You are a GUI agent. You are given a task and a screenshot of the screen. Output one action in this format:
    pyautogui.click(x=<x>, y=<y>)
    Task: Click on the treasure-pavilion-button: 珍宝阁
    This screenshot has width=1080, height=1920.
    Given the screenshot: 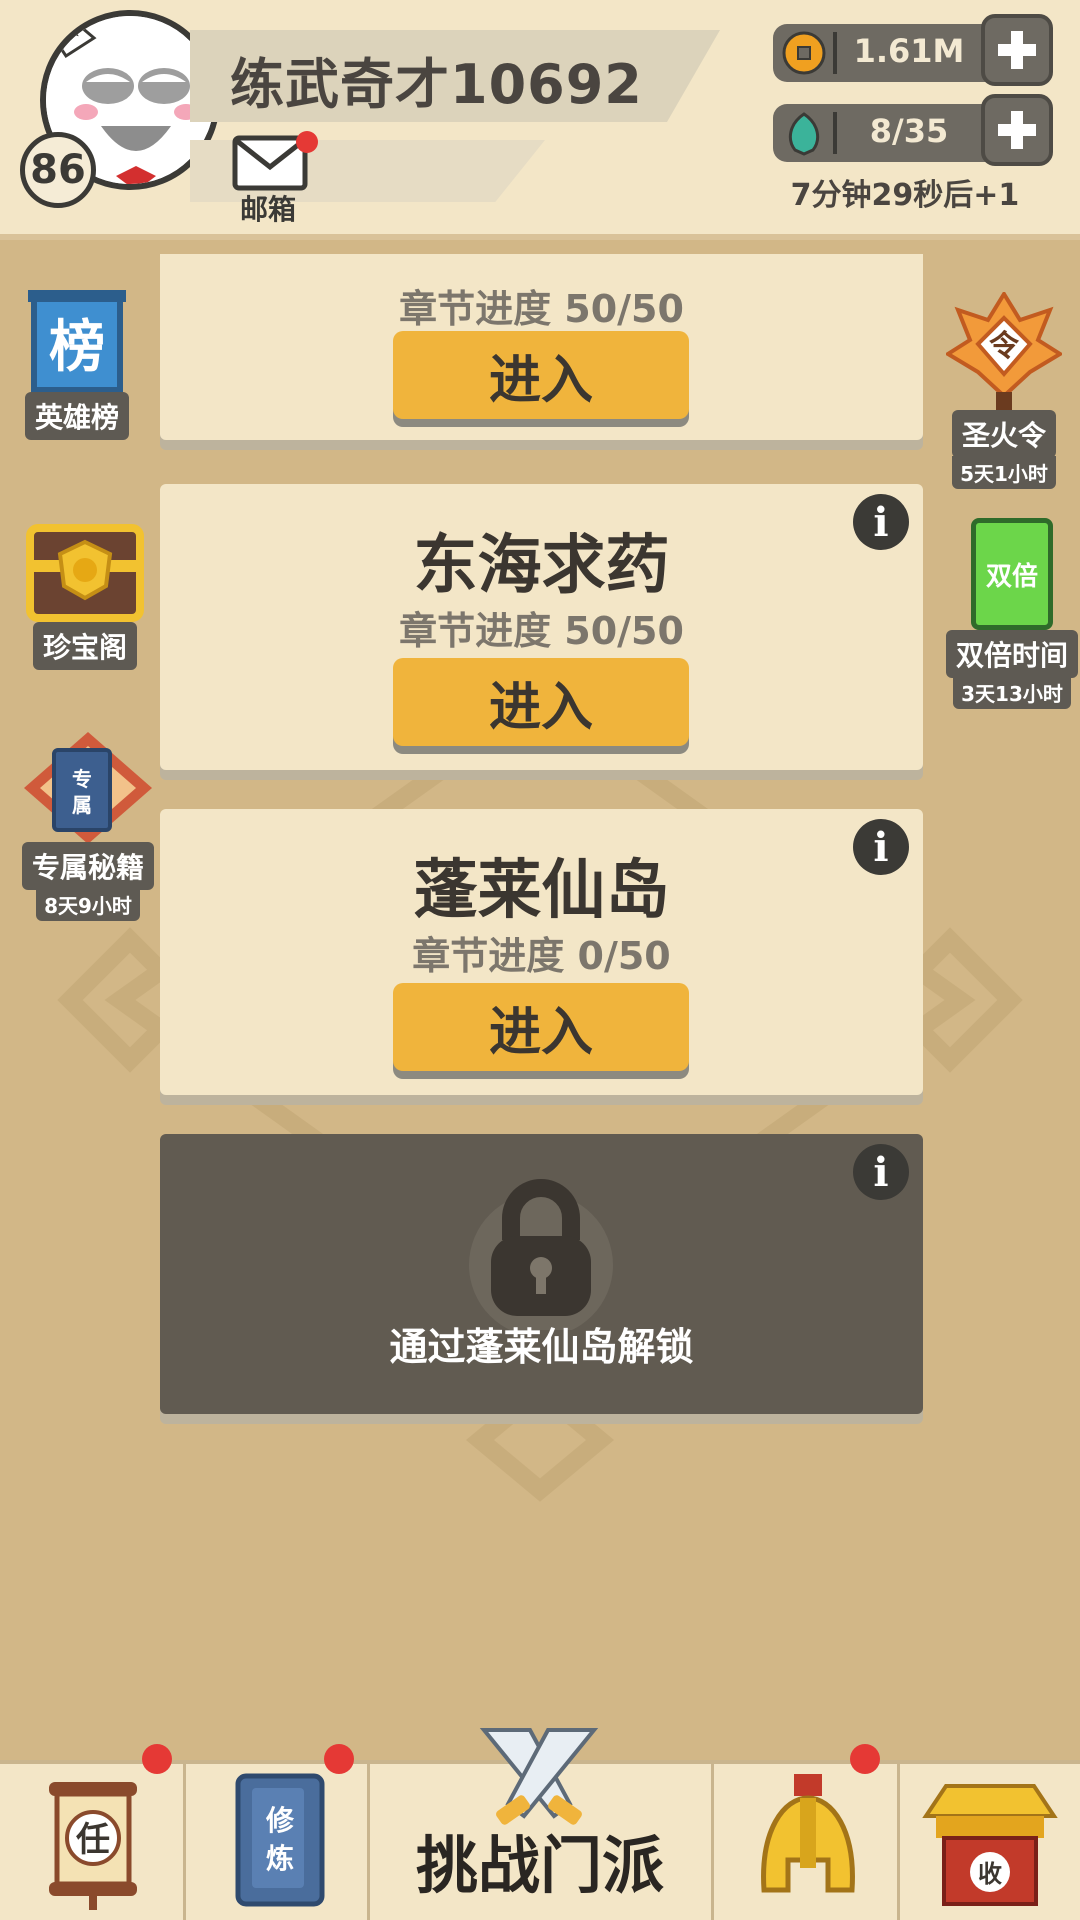 What is the action you would take?
    pyautogui.click(x=85, y=589)
    